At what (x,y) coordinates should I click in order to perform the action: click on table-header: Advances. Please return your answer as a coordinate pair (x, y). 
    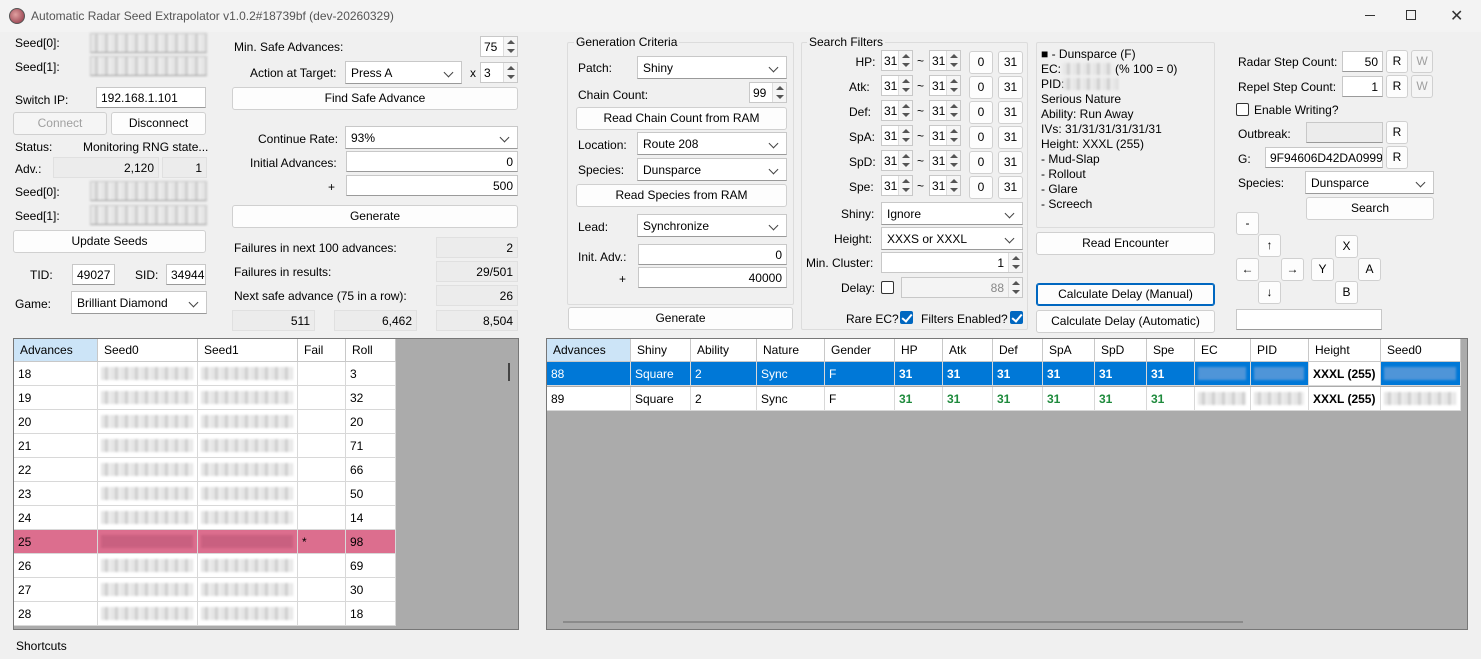
    Looking at the image, I should click on (56, 350).